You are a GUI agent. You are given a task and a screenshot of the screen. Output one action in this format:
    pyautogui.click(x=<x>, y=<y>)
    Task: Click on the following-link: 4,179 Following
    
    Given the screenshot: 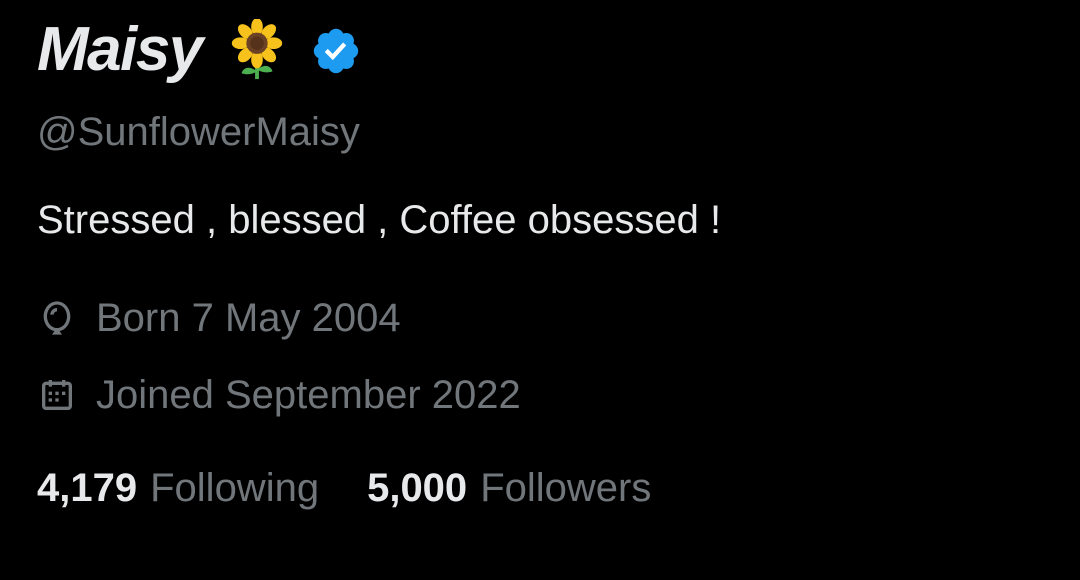 What is the action you would take?
    pyautogui.click(x=178, y=488)
    